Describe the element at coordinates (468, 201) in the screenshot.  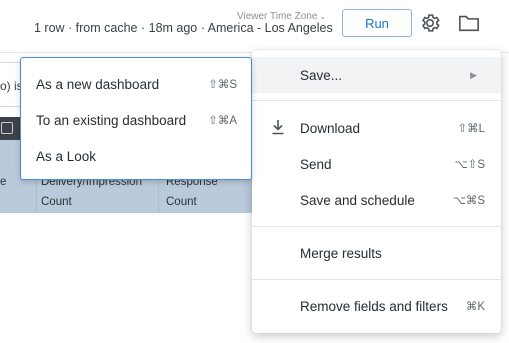
I see `menu-item-shortcut: ⌥⌘S` at that location.